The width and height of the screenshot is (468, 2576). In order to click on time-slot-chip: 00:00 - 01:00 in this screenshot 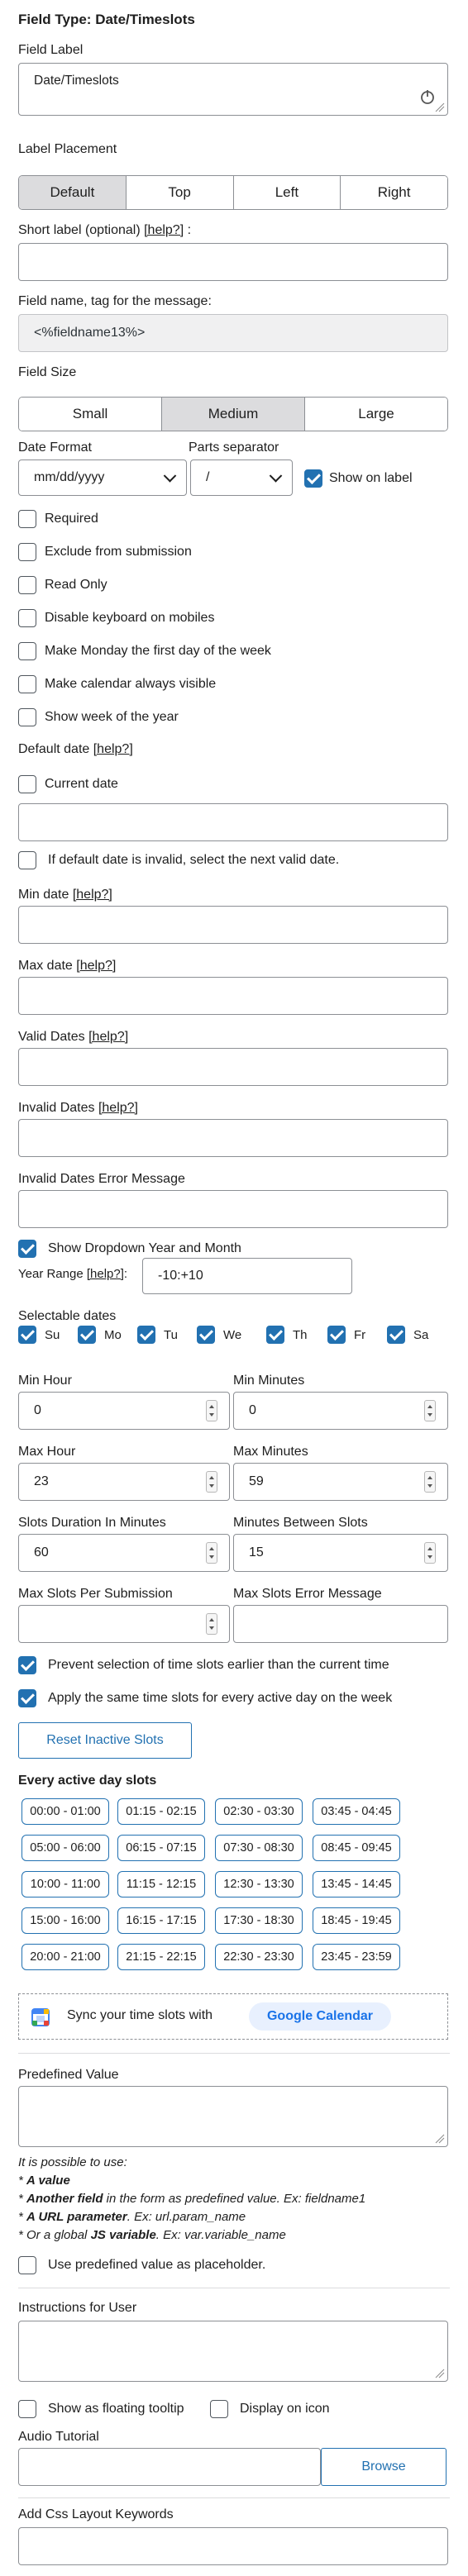, I will do `click(65, 1812)`.